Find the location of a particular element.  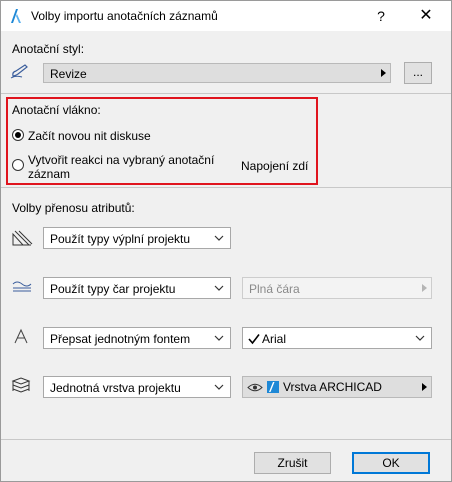

font-name-value: Arial is located at coordinates (274, 339).